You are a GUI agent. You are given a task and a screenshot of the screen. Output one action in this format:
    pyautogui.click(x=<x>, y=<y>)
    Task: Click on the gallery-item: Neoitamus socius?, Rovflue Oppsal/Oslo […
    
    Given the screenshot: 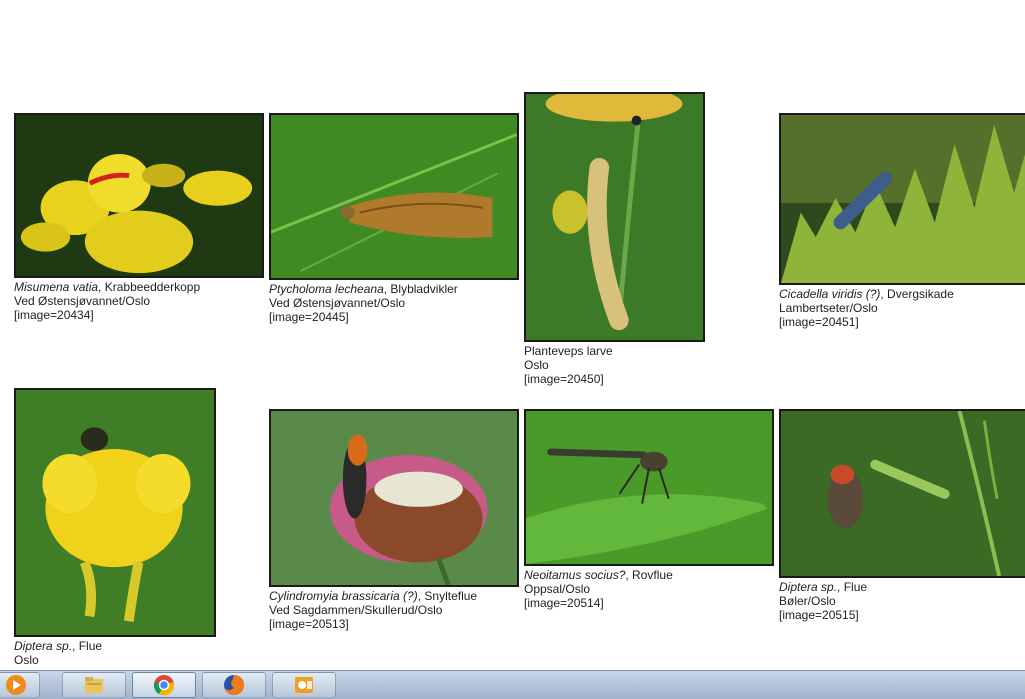 What is the action you would take?
    pyautogui.click(x=649, y=509)
    